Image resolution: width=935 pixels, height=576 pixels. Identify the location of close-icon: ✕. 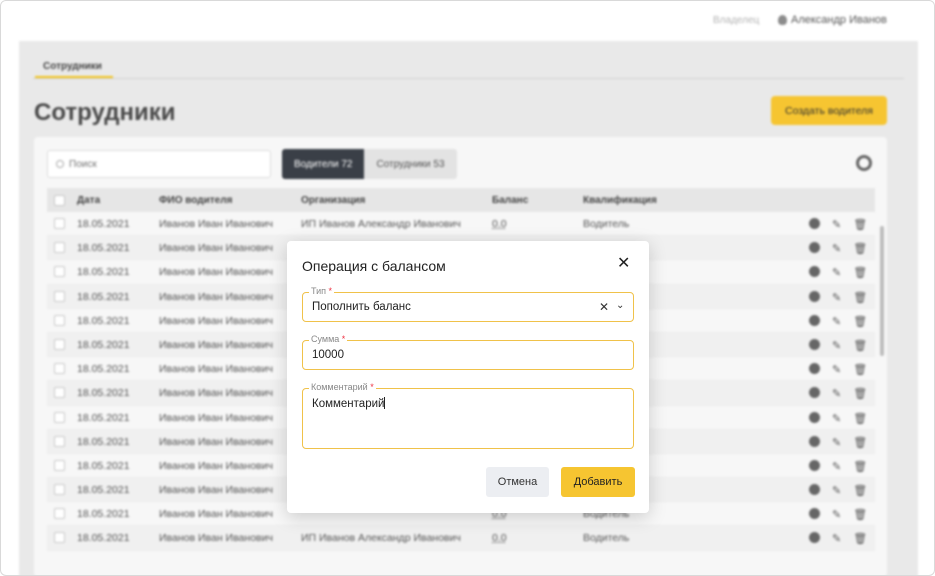
(623, 264).